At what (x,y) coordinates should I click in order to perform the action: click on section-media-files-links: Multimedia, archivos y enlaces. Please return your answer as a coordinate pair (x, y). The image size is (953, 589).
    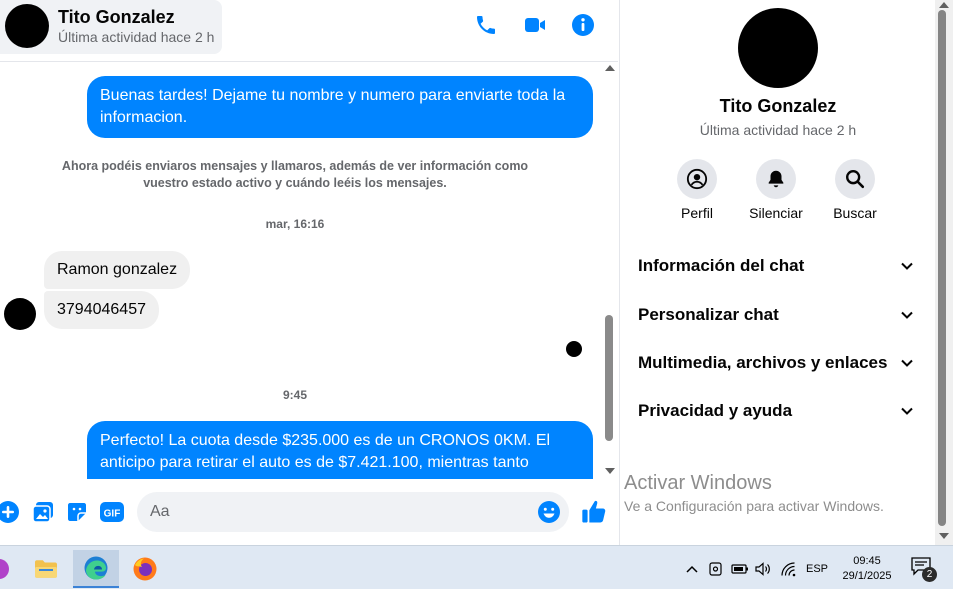
    Looking at the image, I should click on (776, 363).